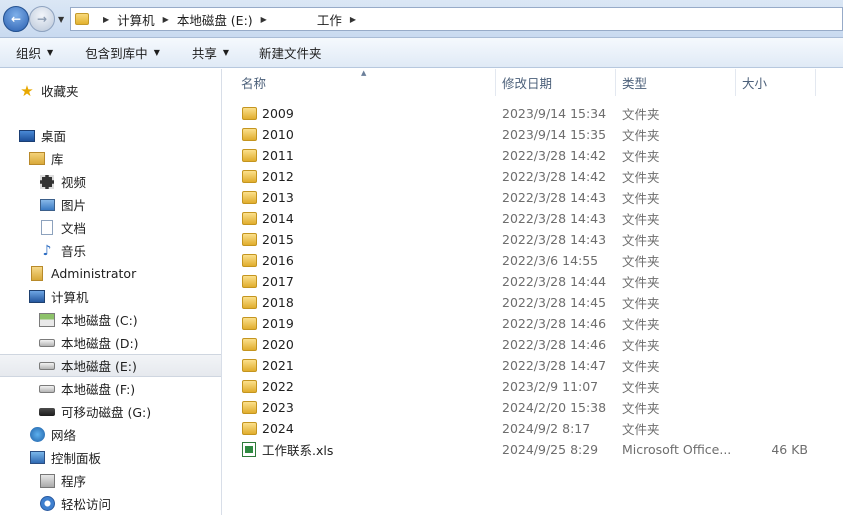 The width and height of the screenshot is (843, 515). Describe the element at coordinates (110, 227) in the screenshot. I see `sidebar-item-documents: 文档` at that location.